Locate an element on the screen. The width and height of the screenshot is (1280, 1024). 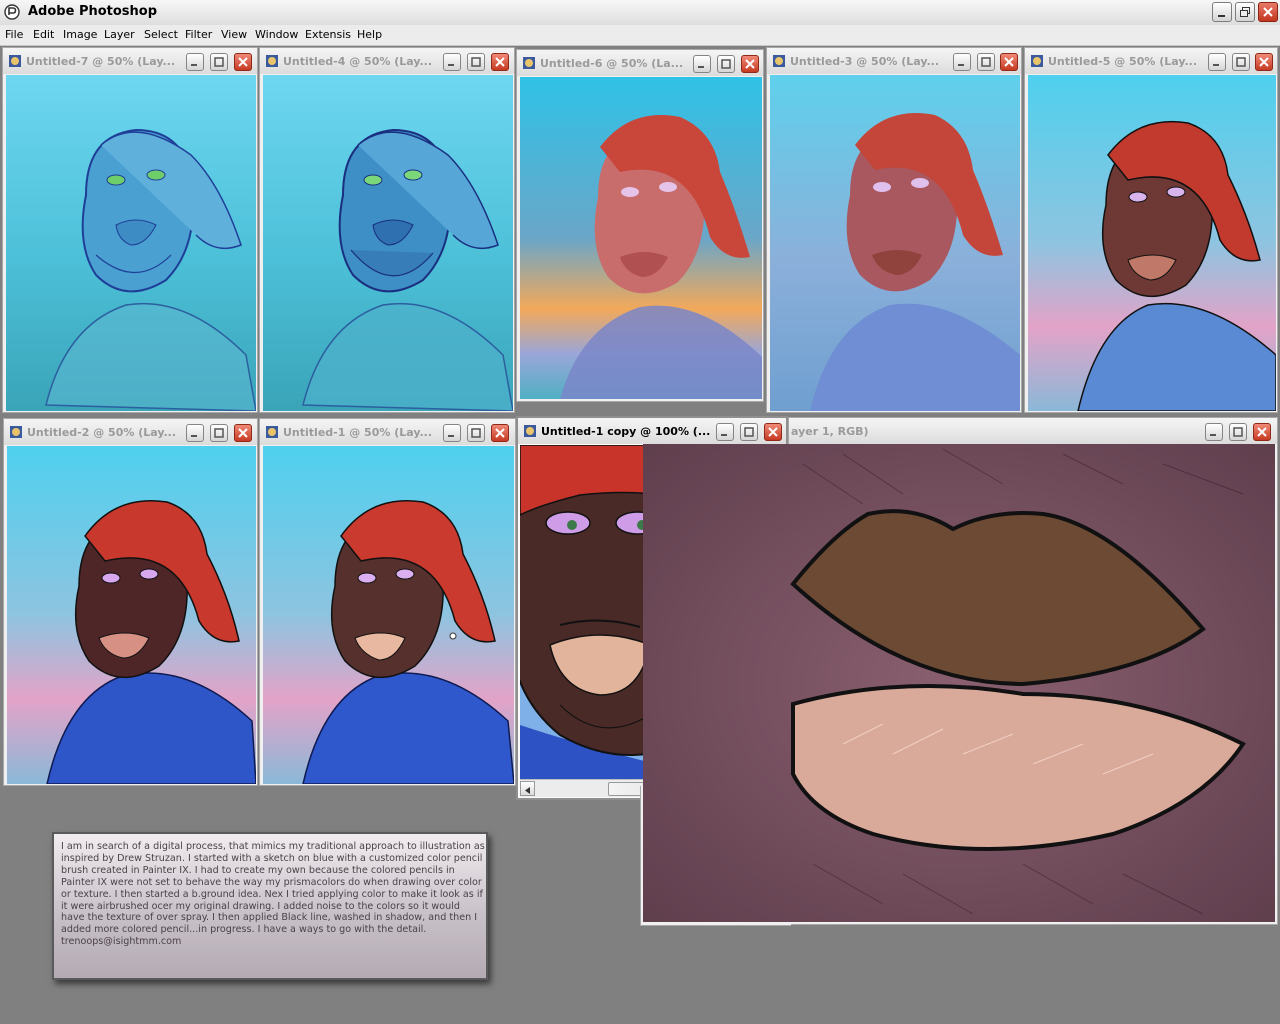
restore-icon is located at coordinates (1245, 12).